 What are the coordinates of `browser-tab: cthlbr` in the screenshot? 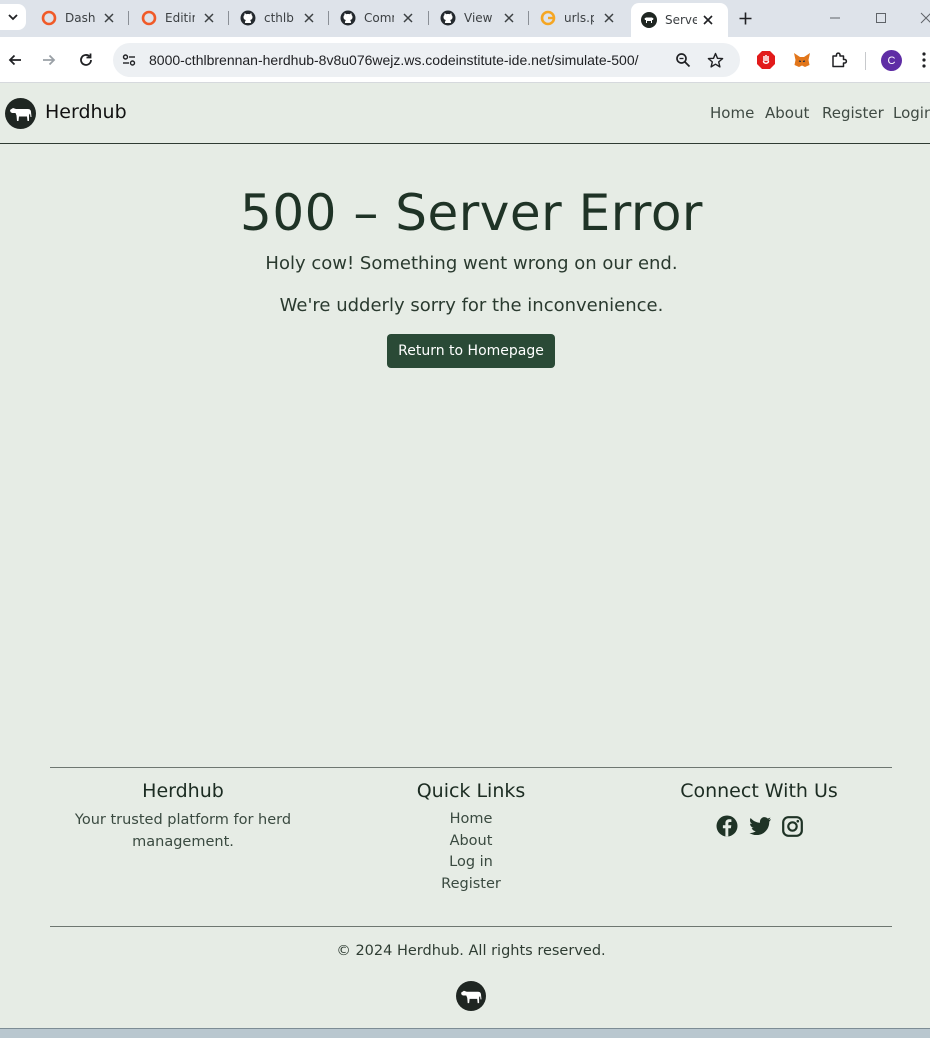 It's located at (278, 18).